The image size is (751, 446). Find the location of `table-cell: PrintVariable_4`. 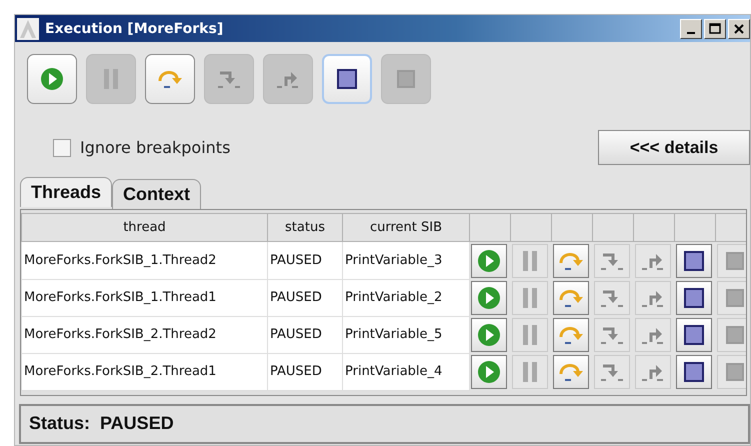

table-cell: PrintVariable_4 is located at coordinates (406, 371).